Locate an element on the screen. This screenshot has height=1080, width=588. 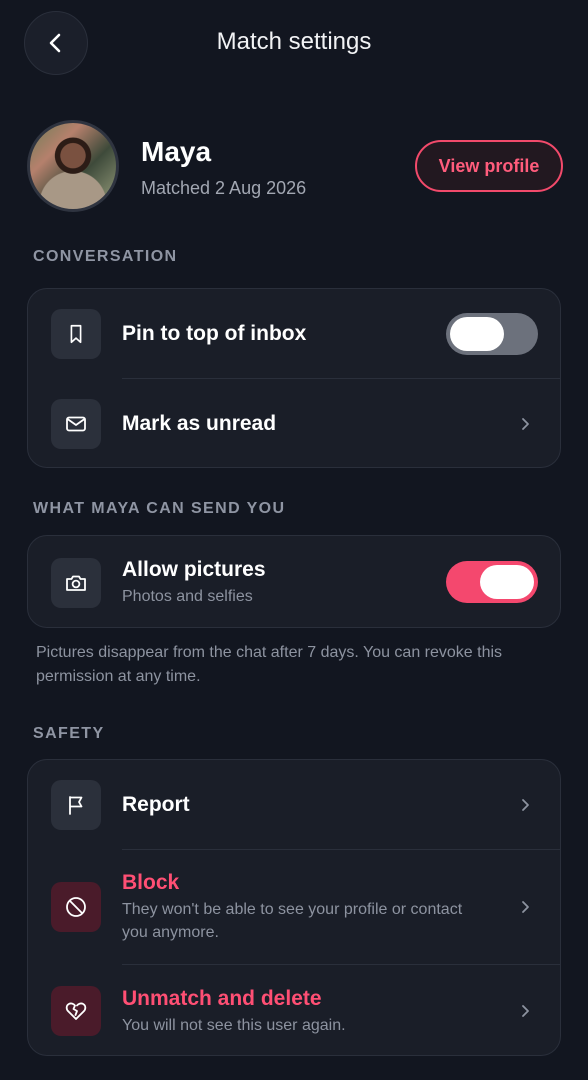
camera-icon is located at coordinates (76, 583).